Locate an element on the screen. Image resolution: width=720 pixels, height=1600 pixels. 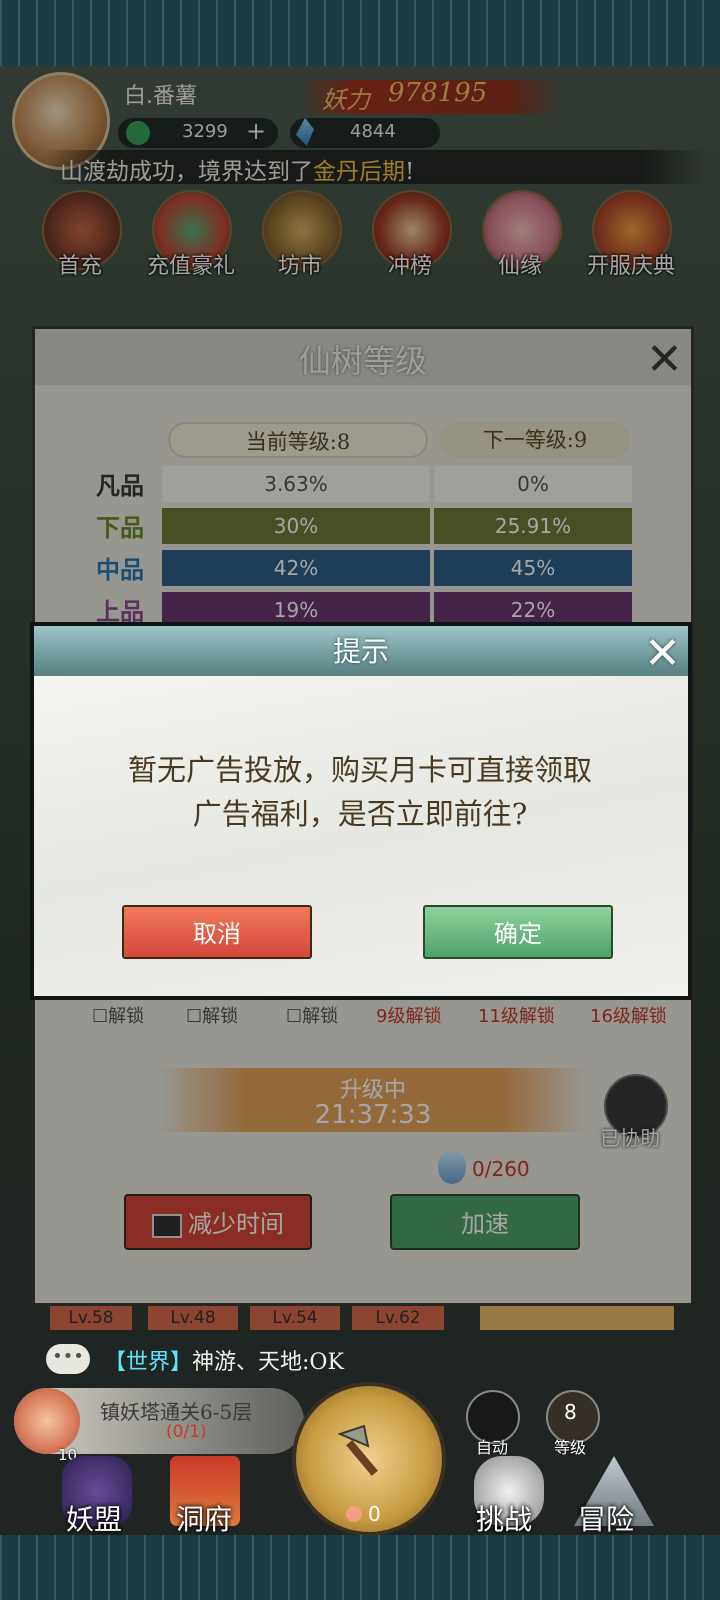
level-value: 8 is located at coordinates (570, 1412).